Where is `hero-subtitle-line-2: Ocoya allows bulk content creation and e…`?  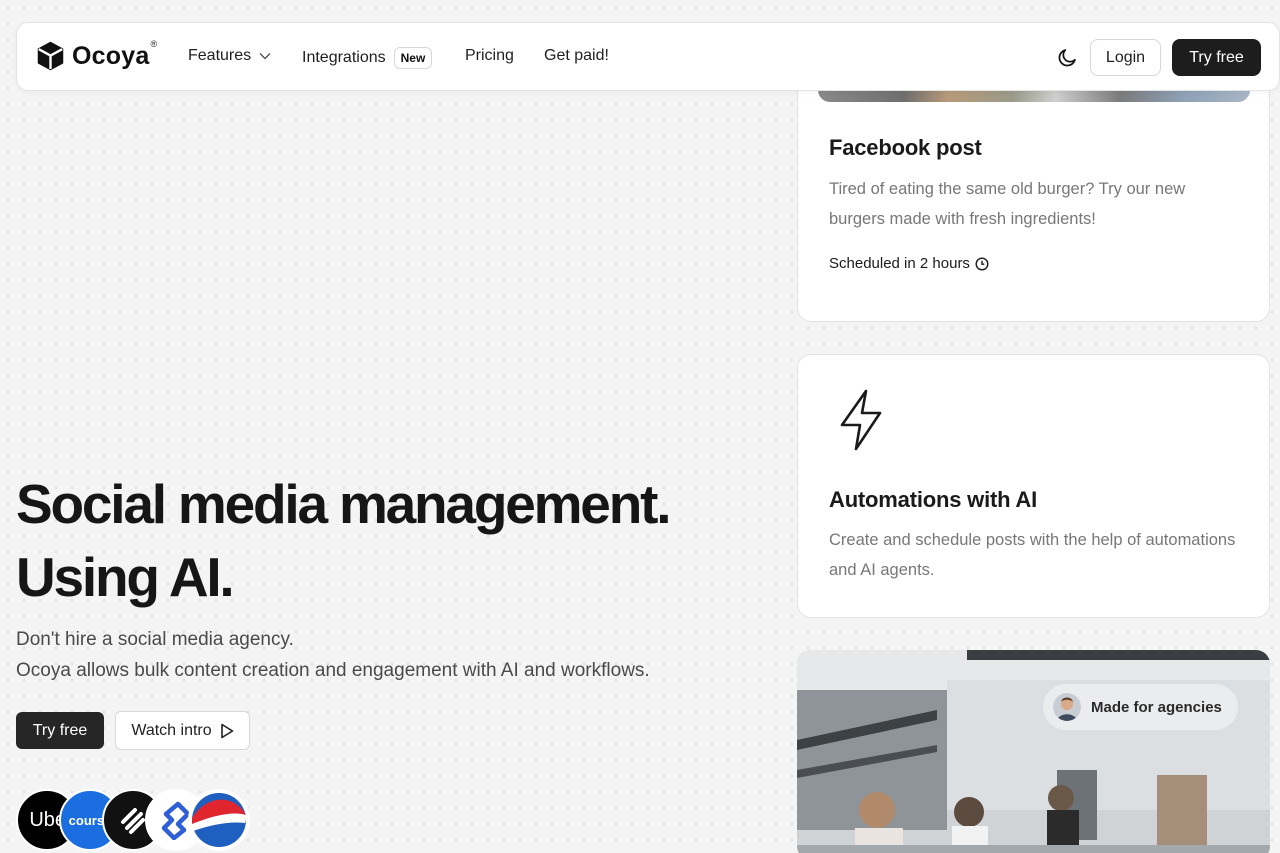
hero-subtitle-line-2: Ocoya allows bulk content creation and e… is located at coordinates (333, 670).